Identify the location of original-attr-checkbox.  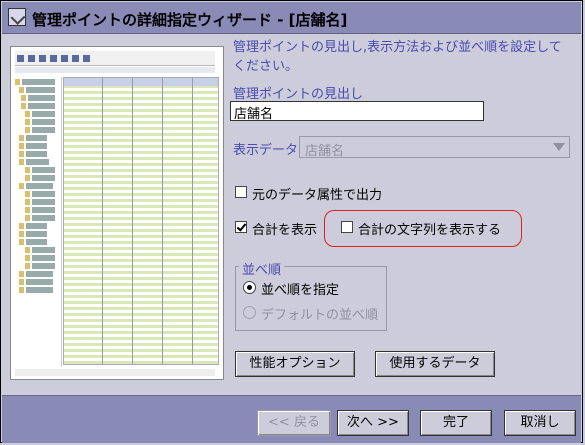
(241, 192).